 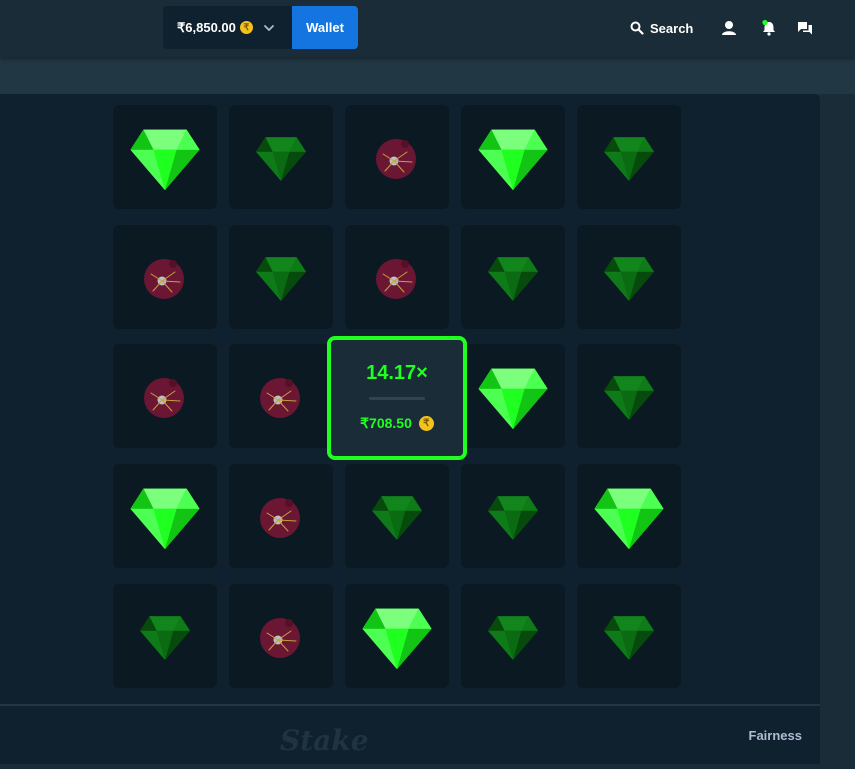 What do you see at coordinates (268, 27) in the screenshot?
I see `chevron-down-icon` at bounding box center [268, 27].